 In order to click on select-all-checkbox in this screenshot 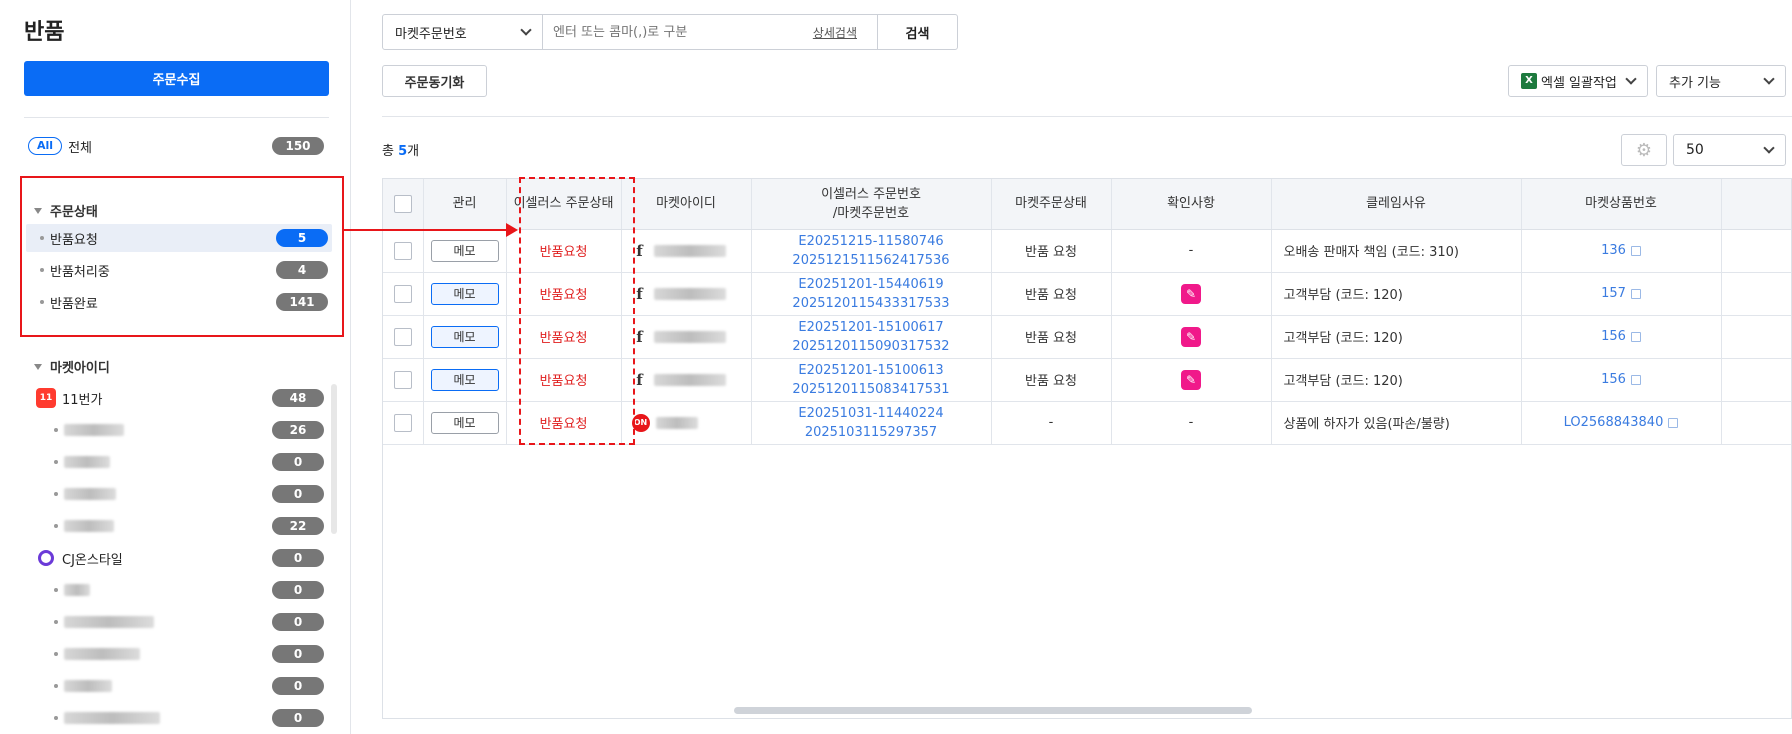, I will do `click(402, 203)`.